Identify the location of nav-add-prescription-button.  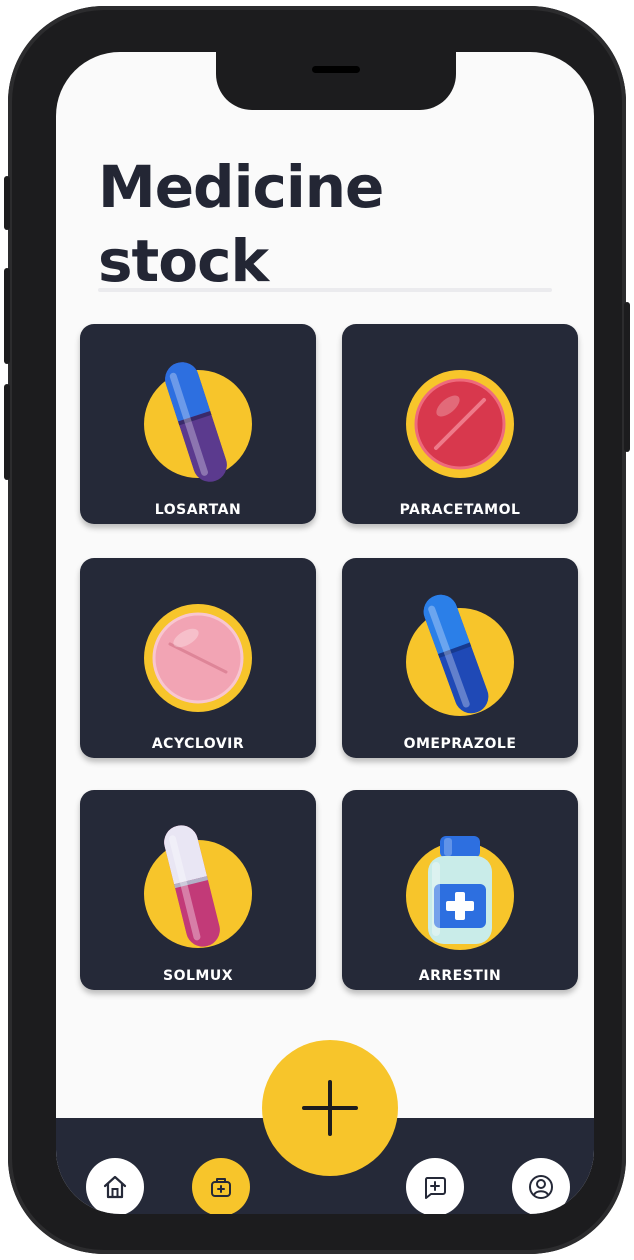
(435, 1186).